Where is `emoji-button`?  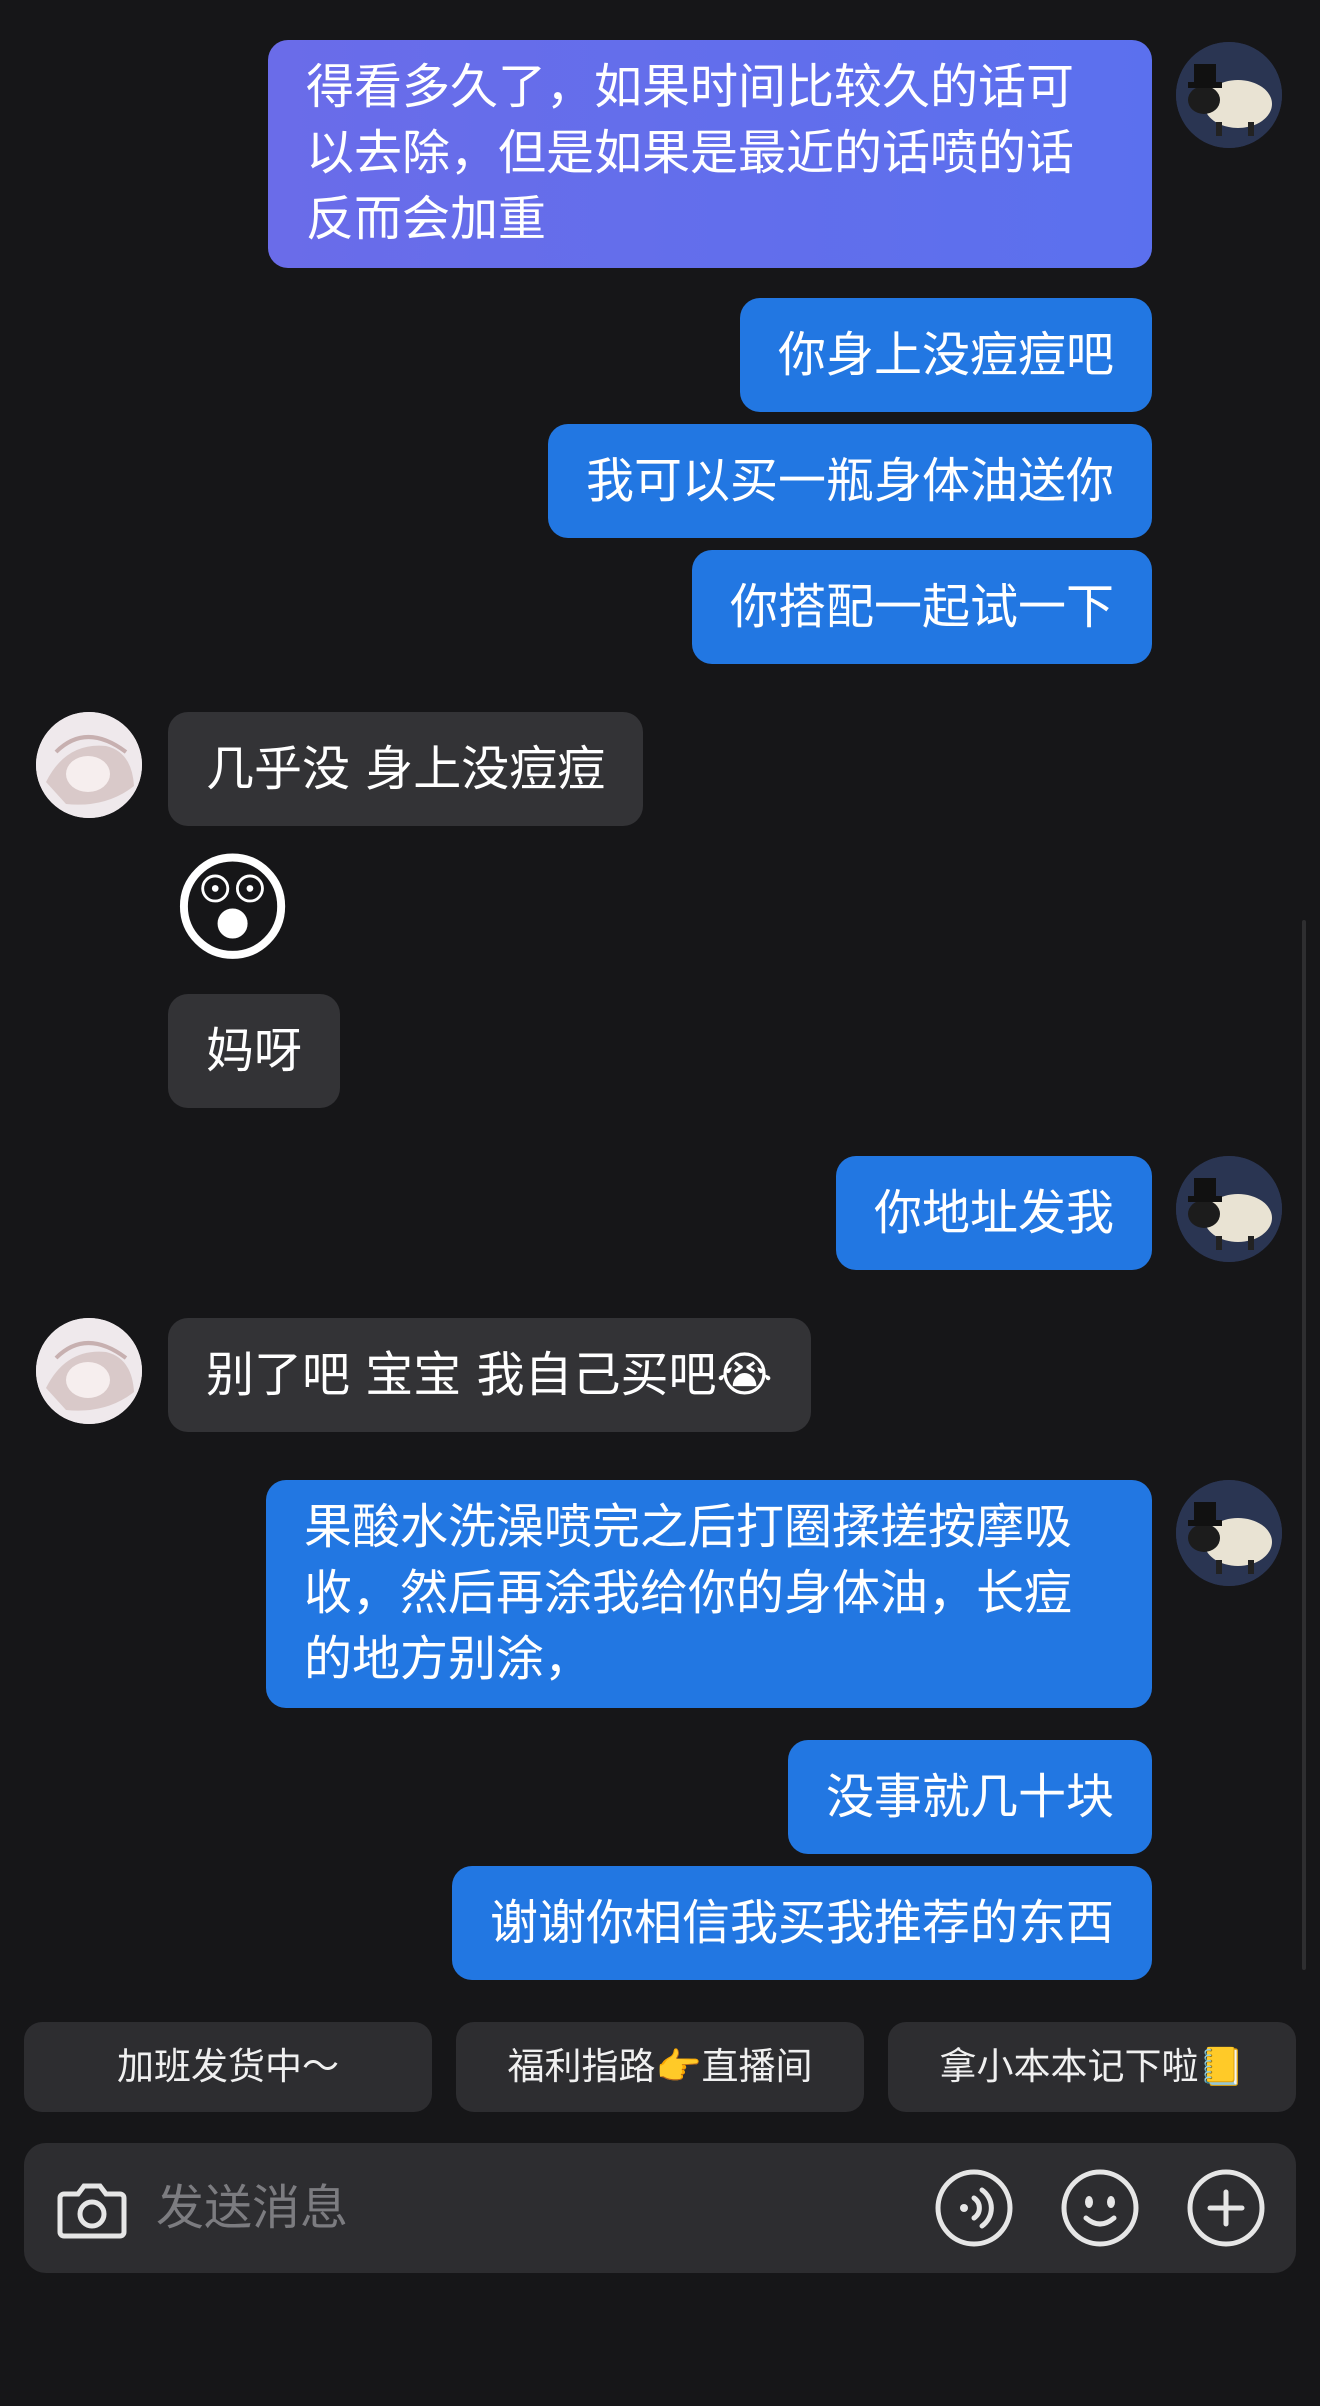
emoji-button is located at coordinates (1100, 2208).